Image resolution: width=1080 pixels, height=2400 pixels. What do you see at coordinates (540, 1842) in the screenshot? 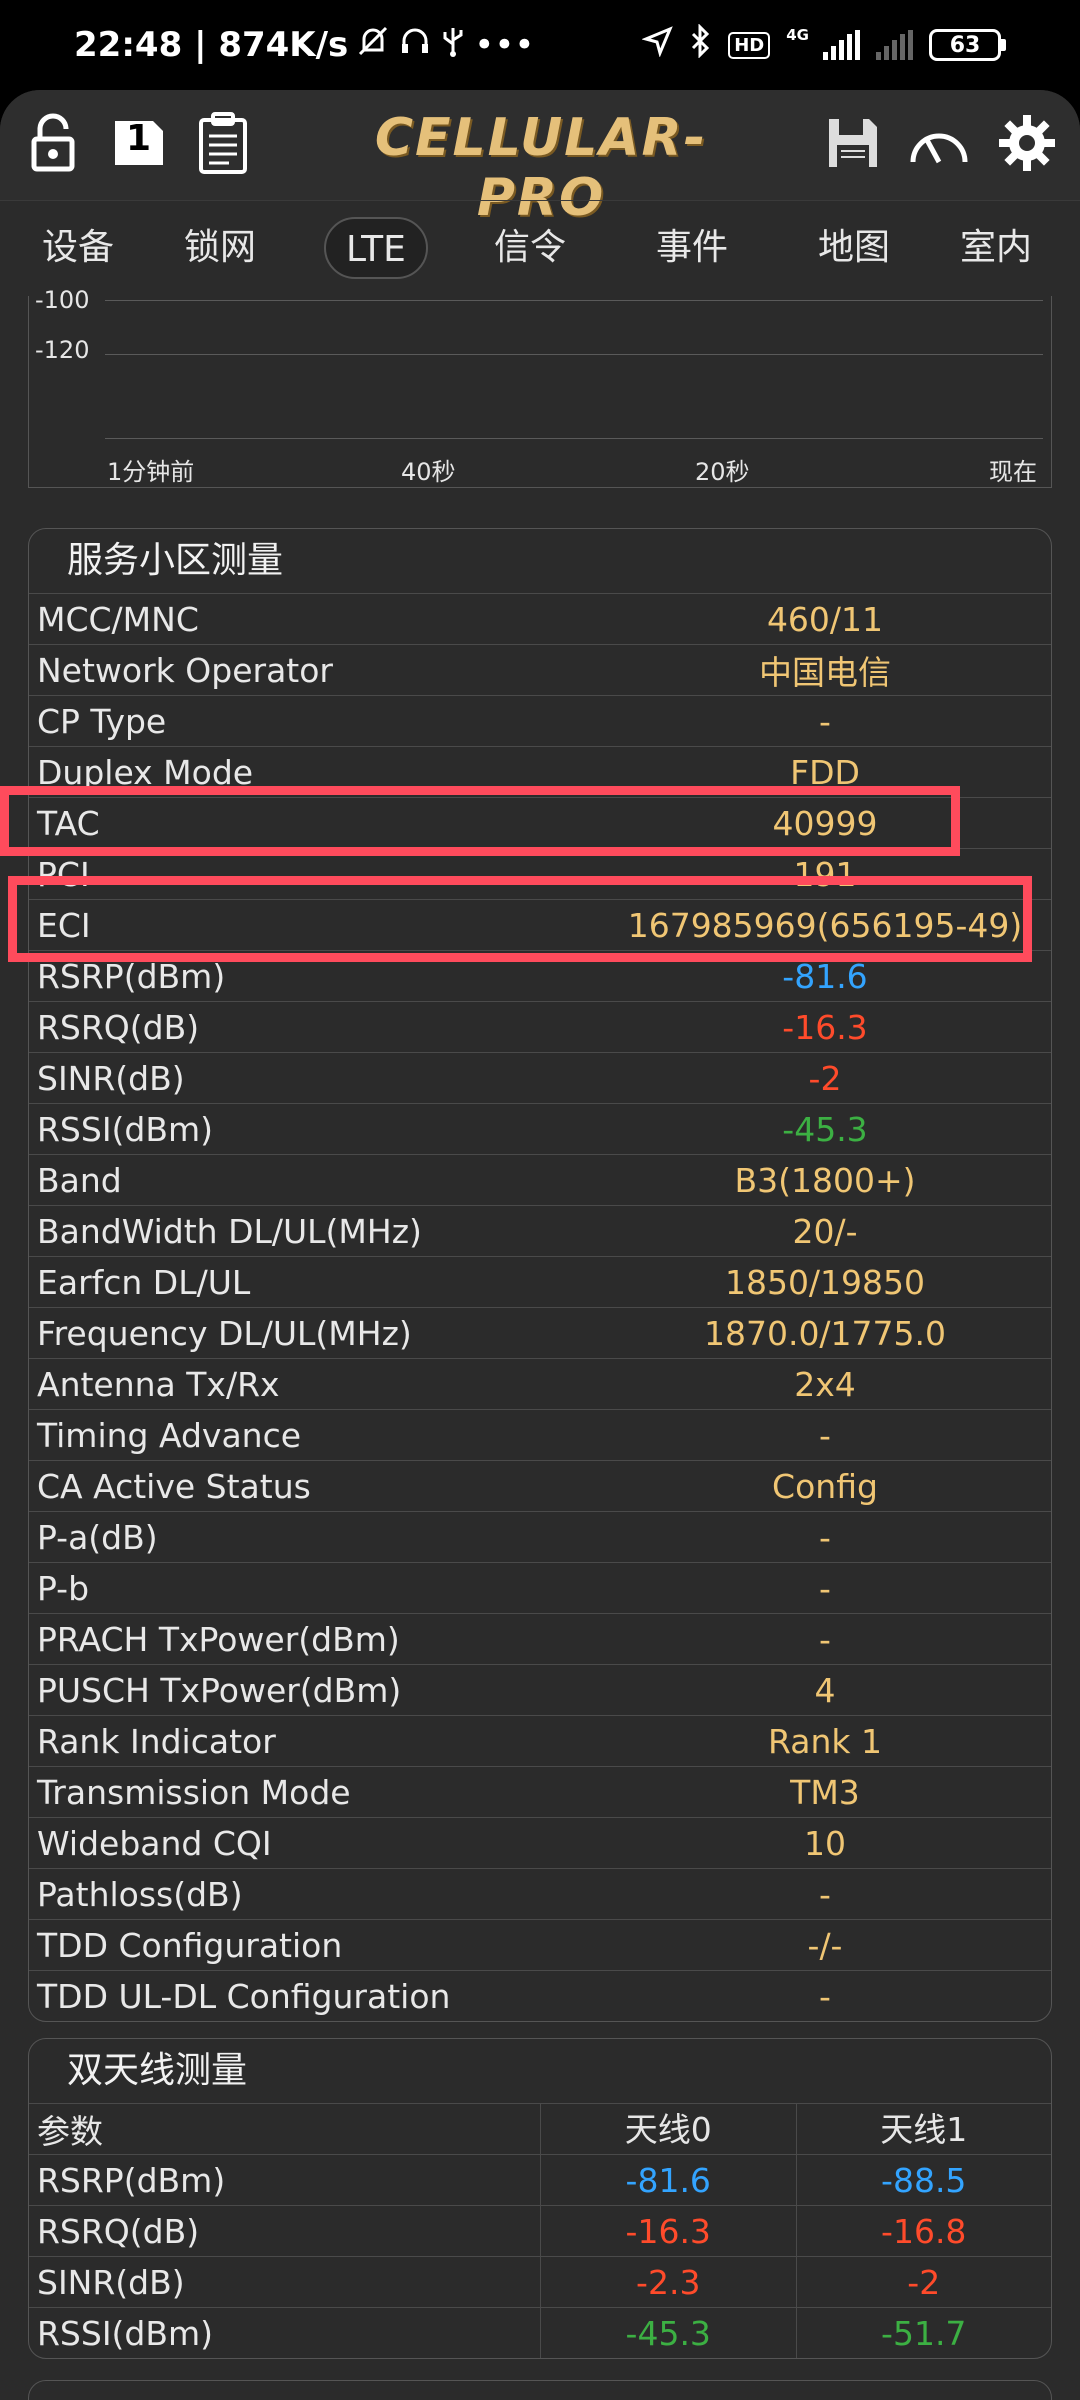
I see `table-row: Wideband CQI 10` at bounding box center [540, 1842].